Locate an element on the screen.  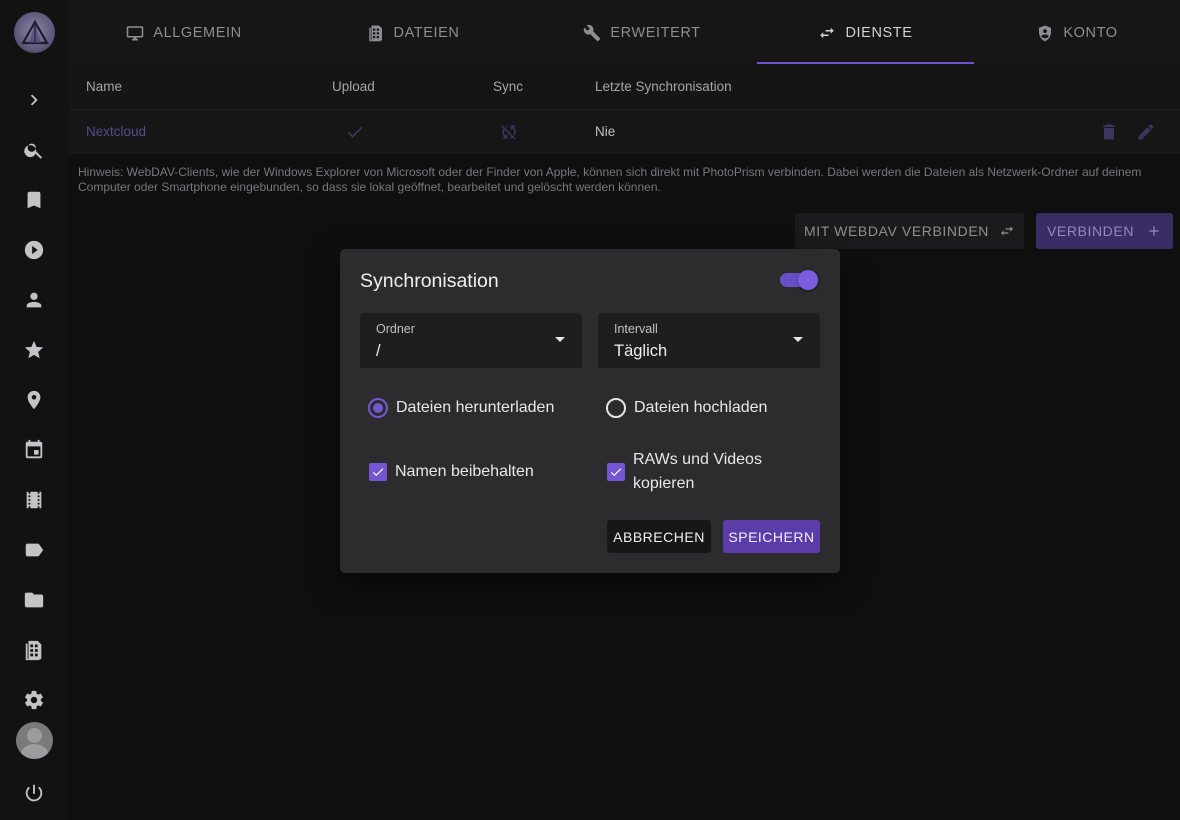
photoprism-logo is located at coordinates (34, 32).